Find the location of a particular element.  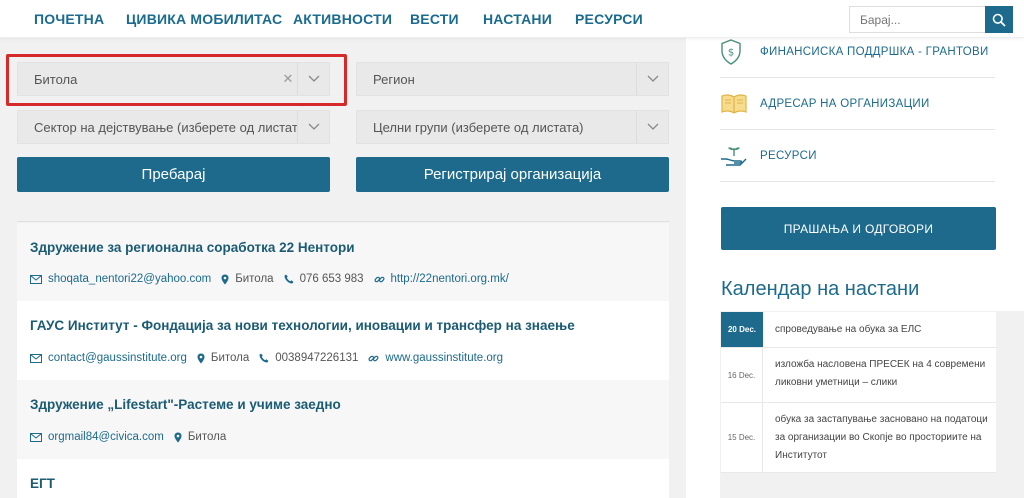

calendar-title: Календар на настани is located at coordinates (820, 289).